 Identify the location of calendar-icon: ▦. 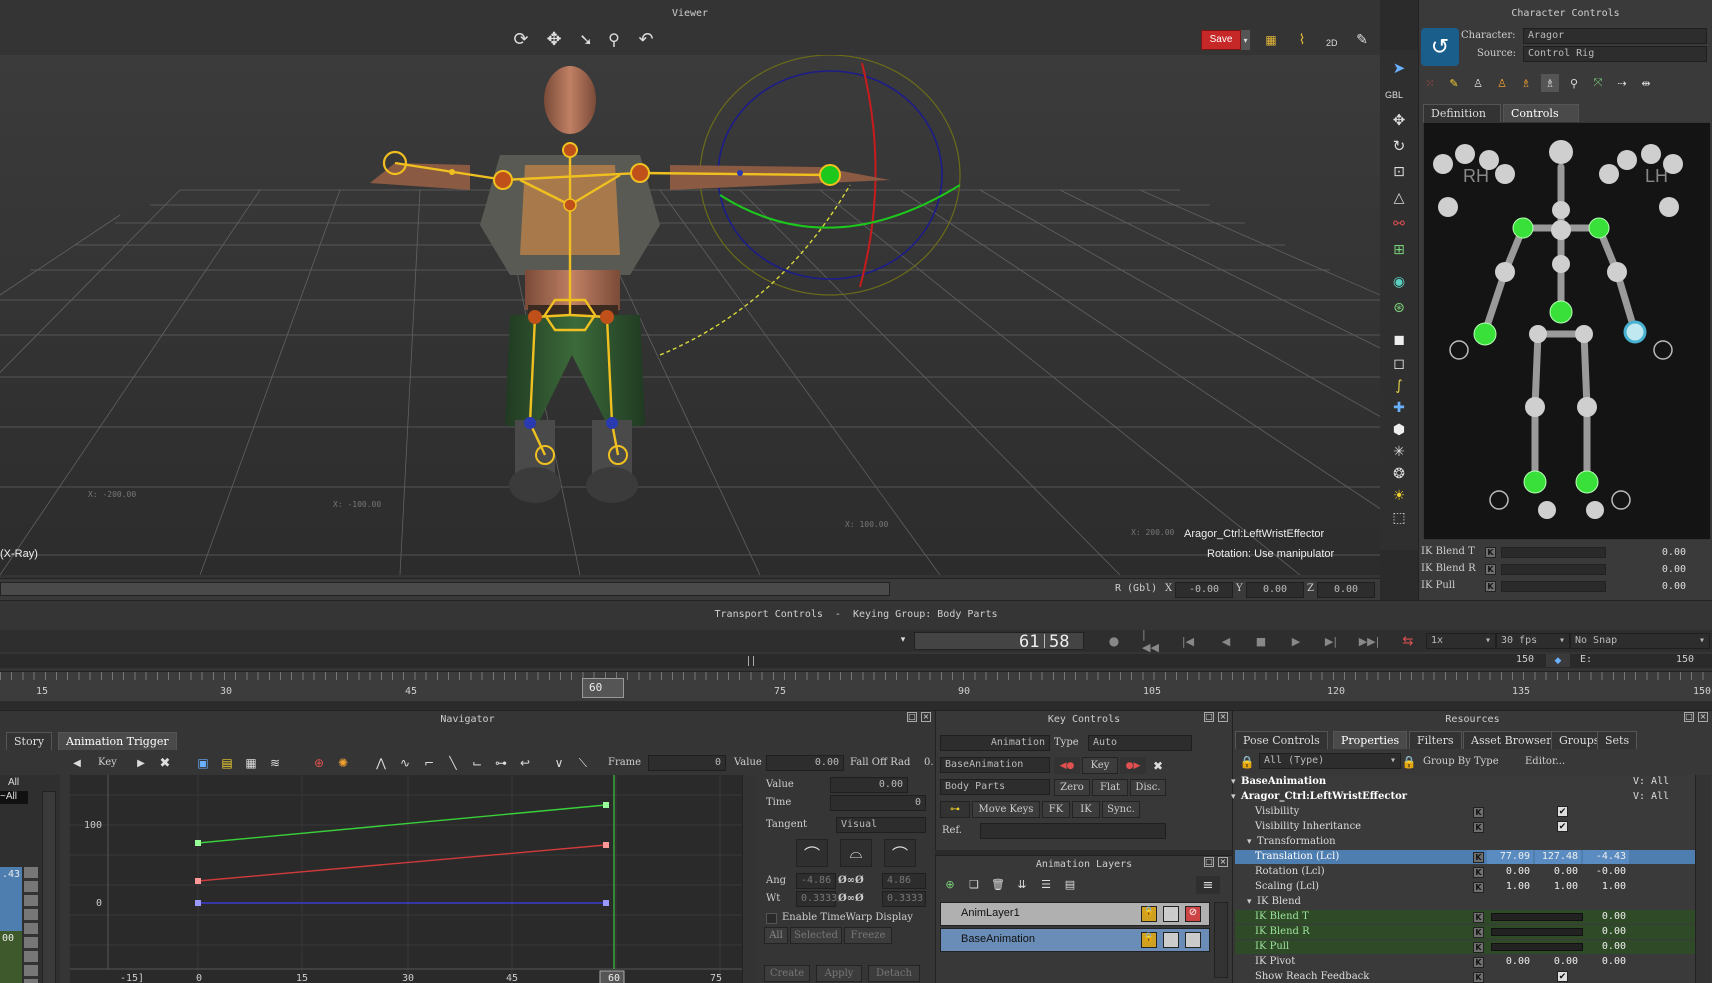
(251, 763).